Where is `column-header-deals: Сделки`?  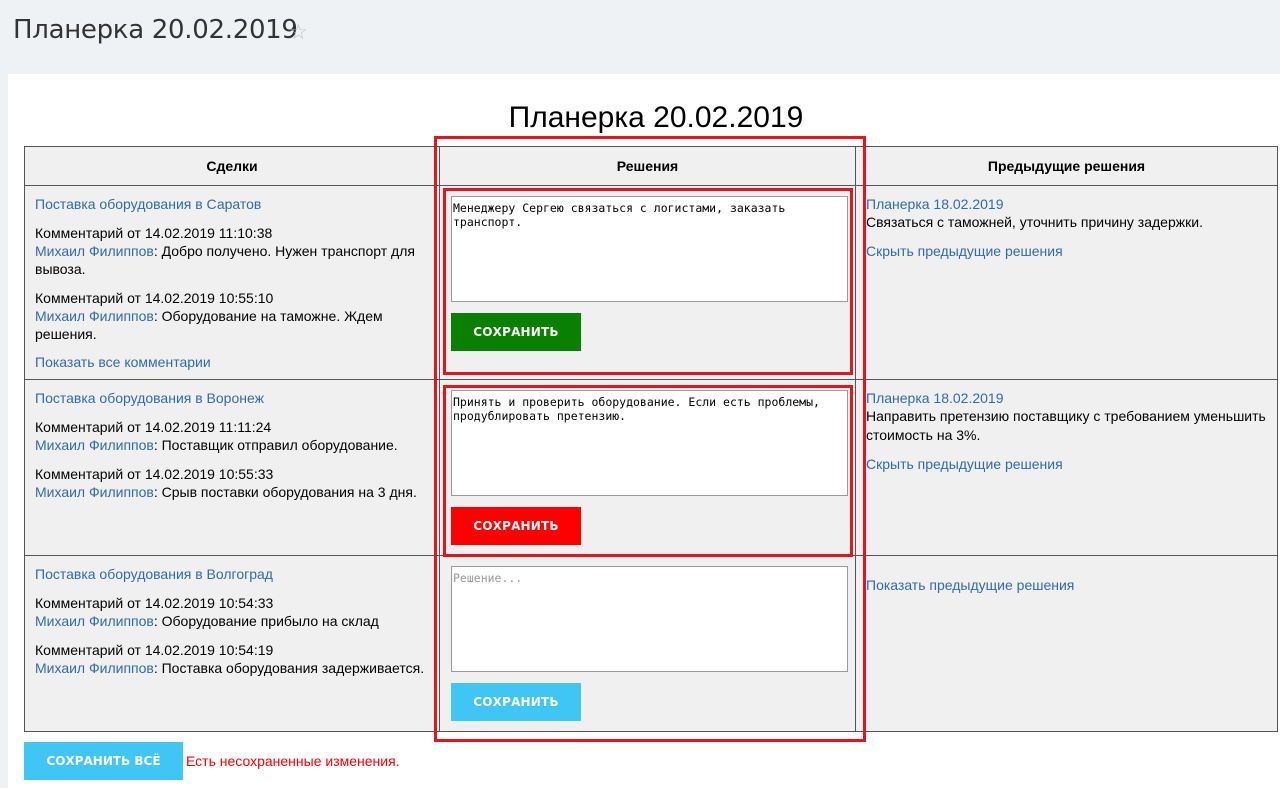
column-header-deals: Сделки is located at coordinates (232, 166).